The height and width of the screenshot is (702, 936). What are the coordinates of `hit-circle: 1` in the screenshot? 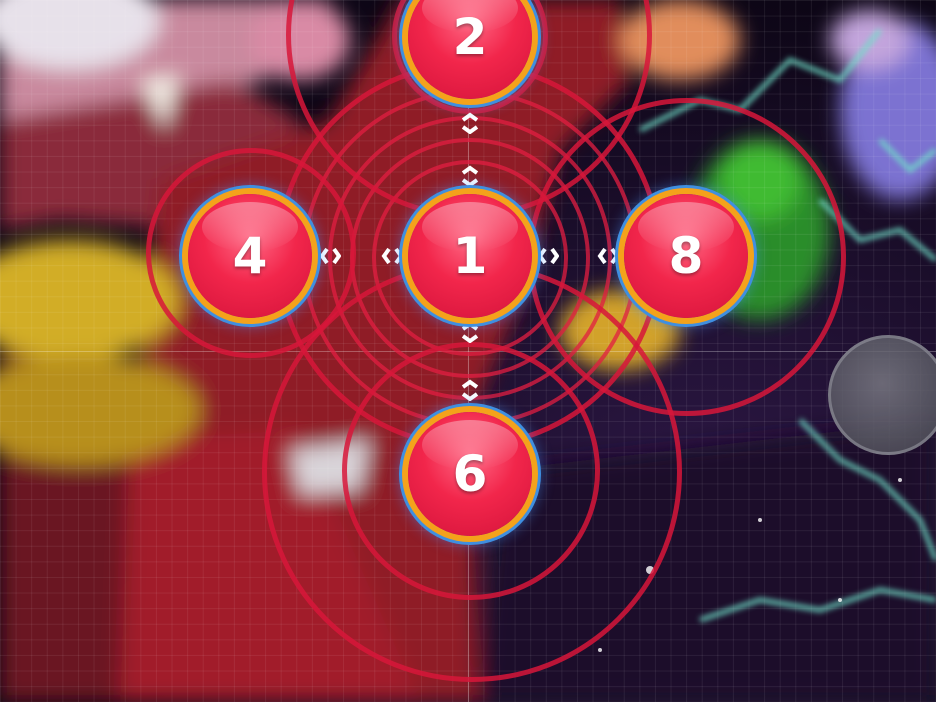 It's located at (470, 256).